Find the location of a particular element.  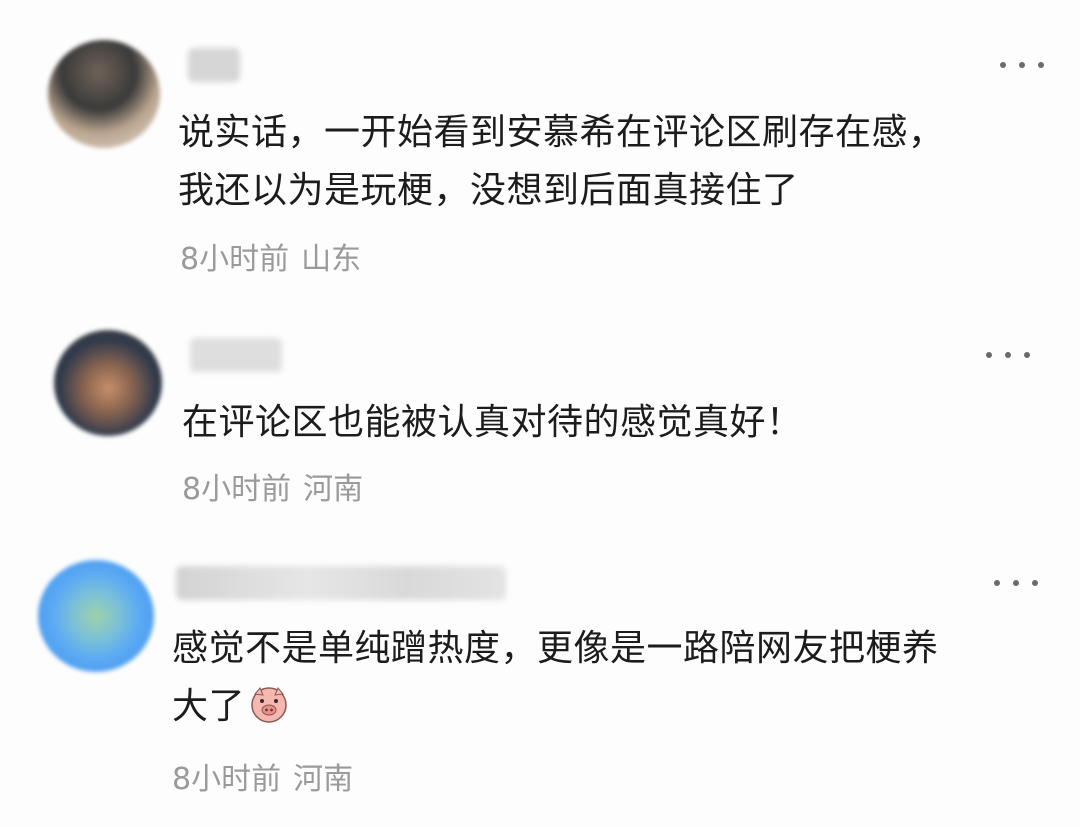

comment-text: 感觉不是单纯蹭热度，更像是一路陪网友把梗养 大了 is located at coordinates (555, 677).